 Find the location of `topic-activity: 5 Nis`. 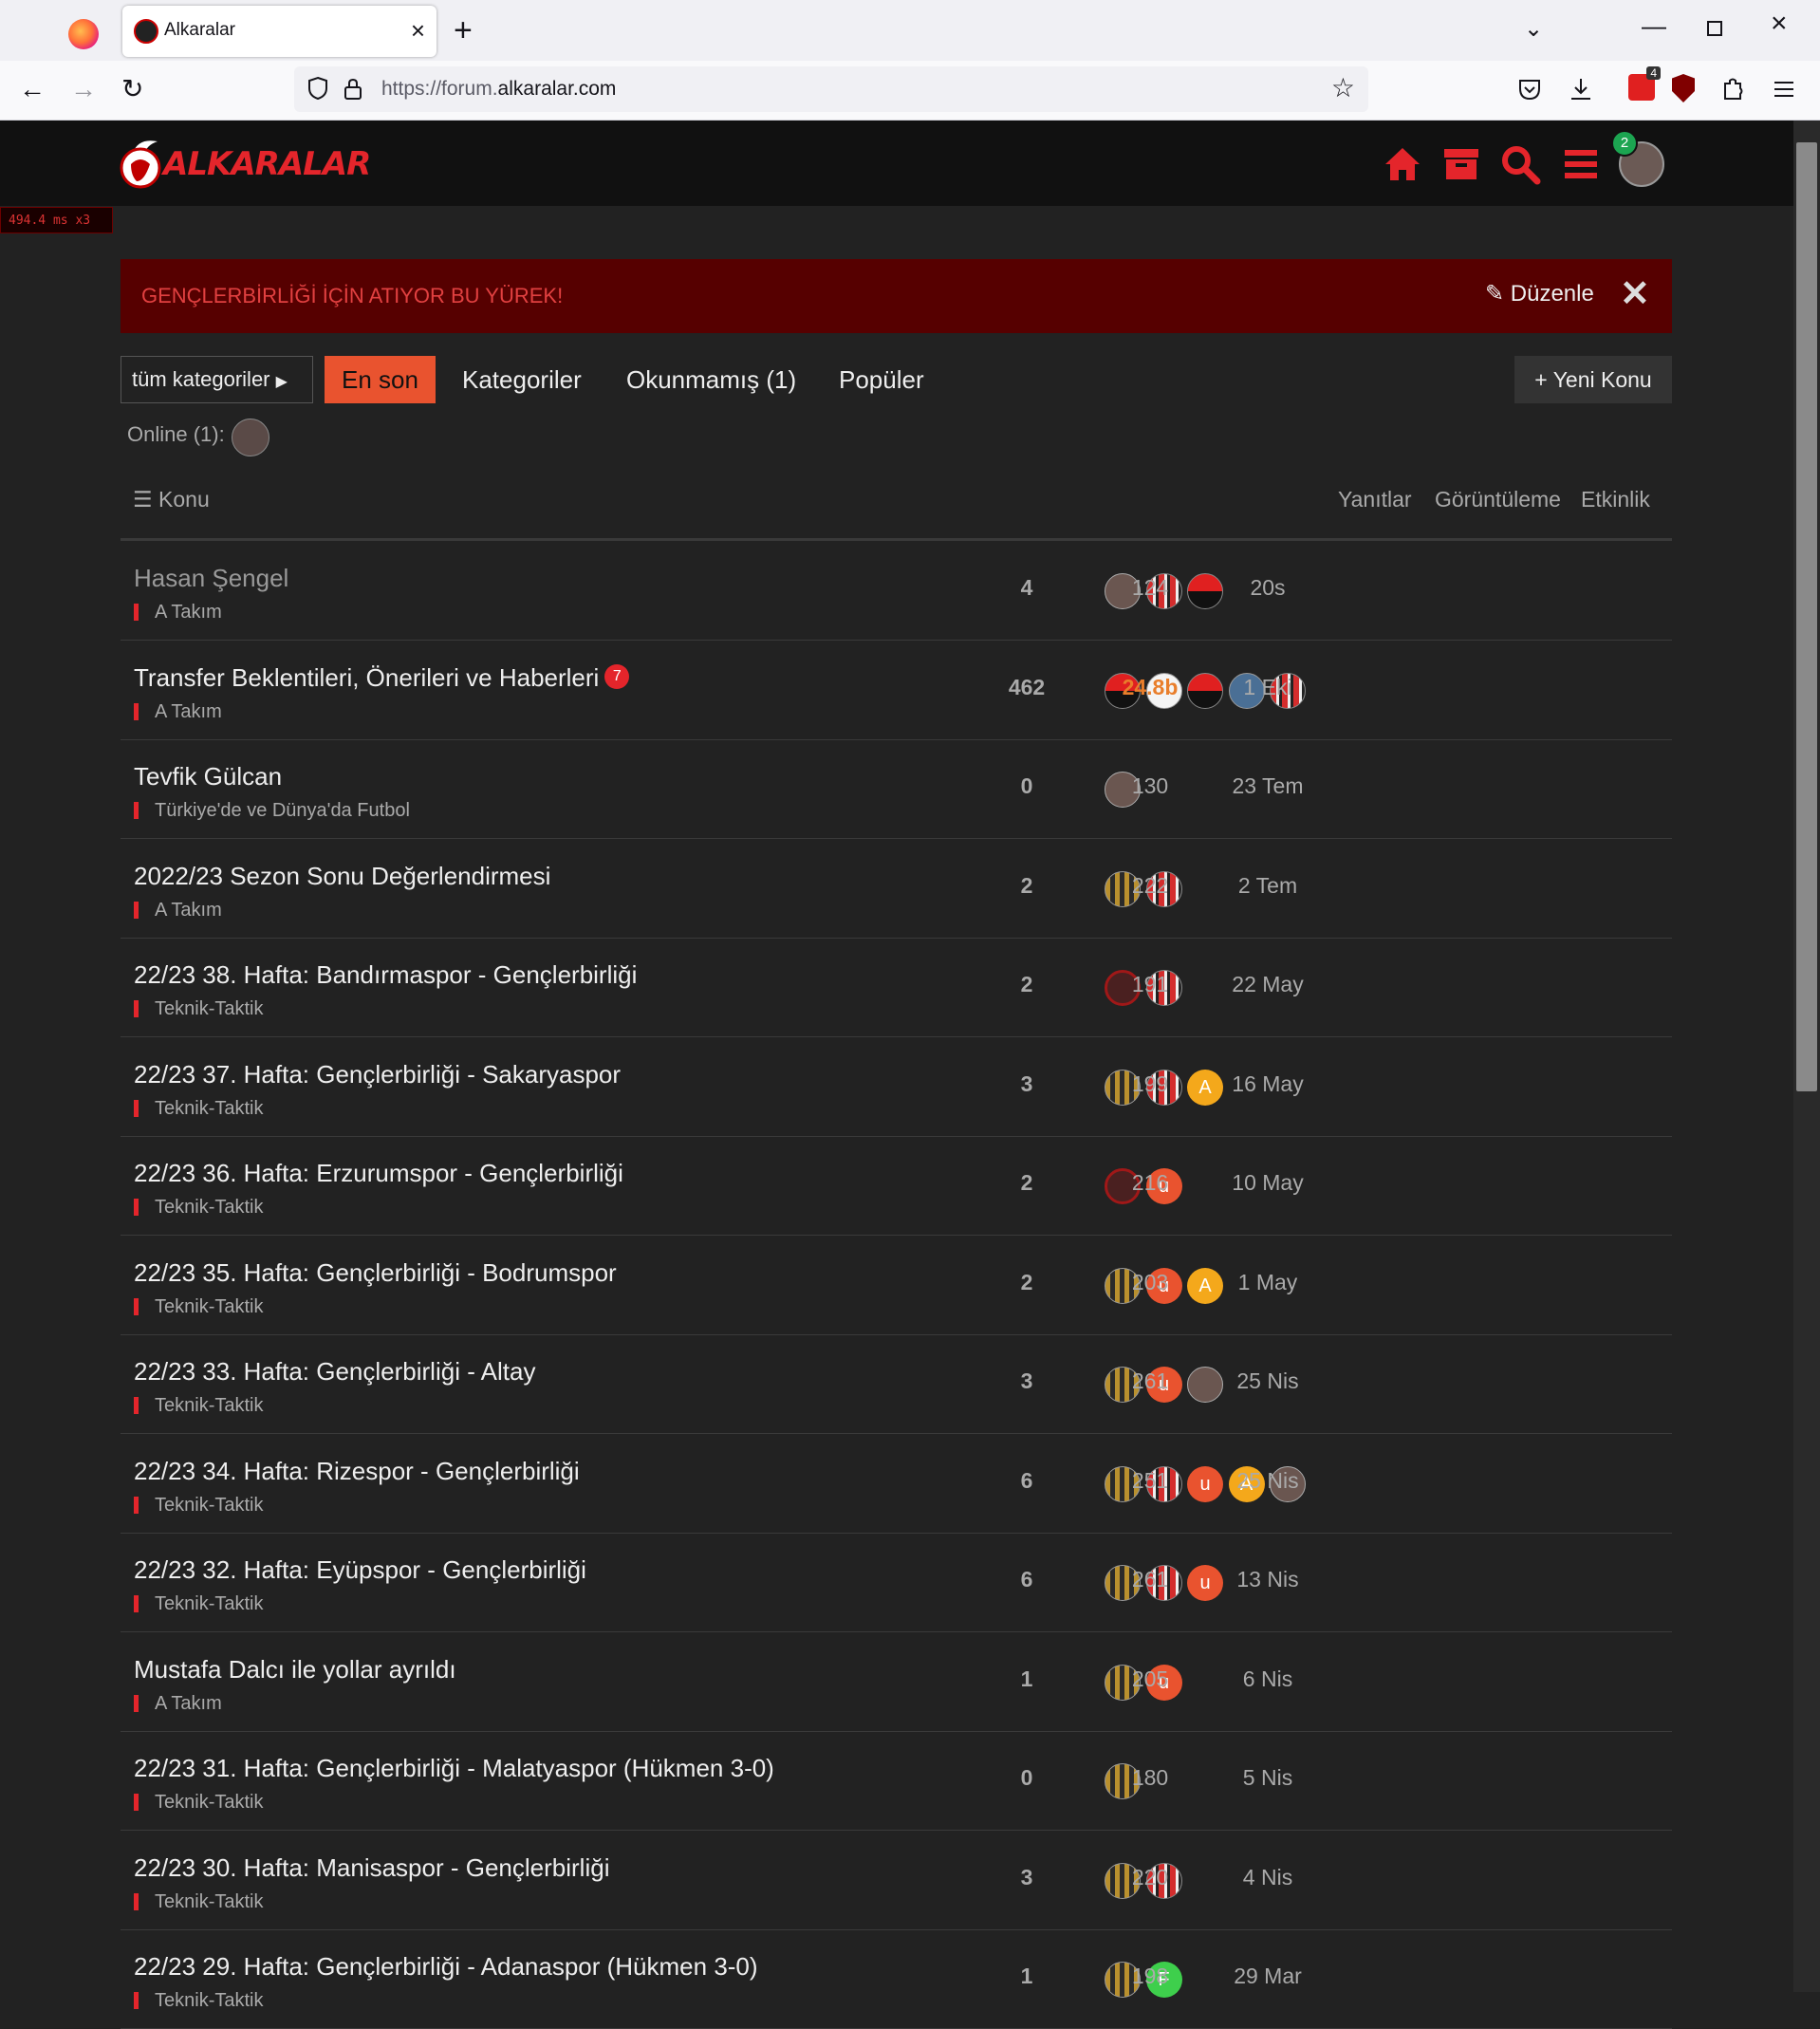

topic-activity: 5 Nis is located at coordinates (1268, 1778).